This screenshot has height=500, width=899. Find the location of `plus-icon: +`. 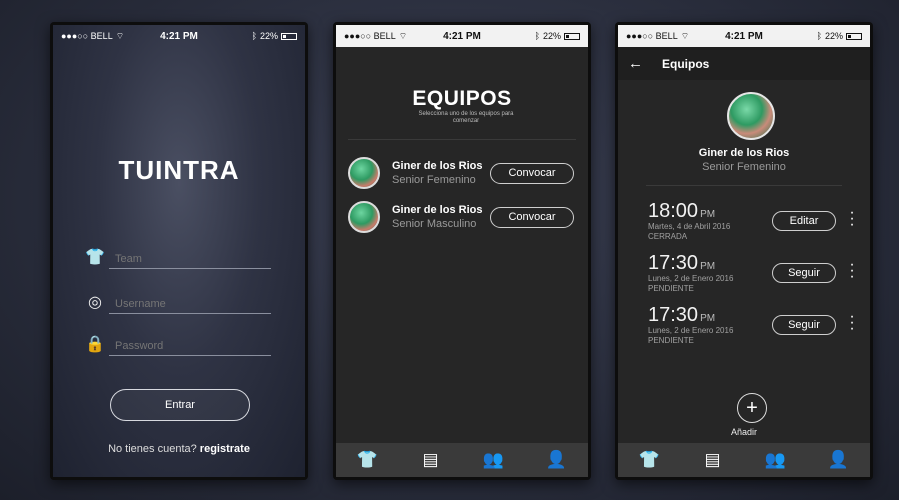

plus-icon: + is located at coordinates (752, 407).